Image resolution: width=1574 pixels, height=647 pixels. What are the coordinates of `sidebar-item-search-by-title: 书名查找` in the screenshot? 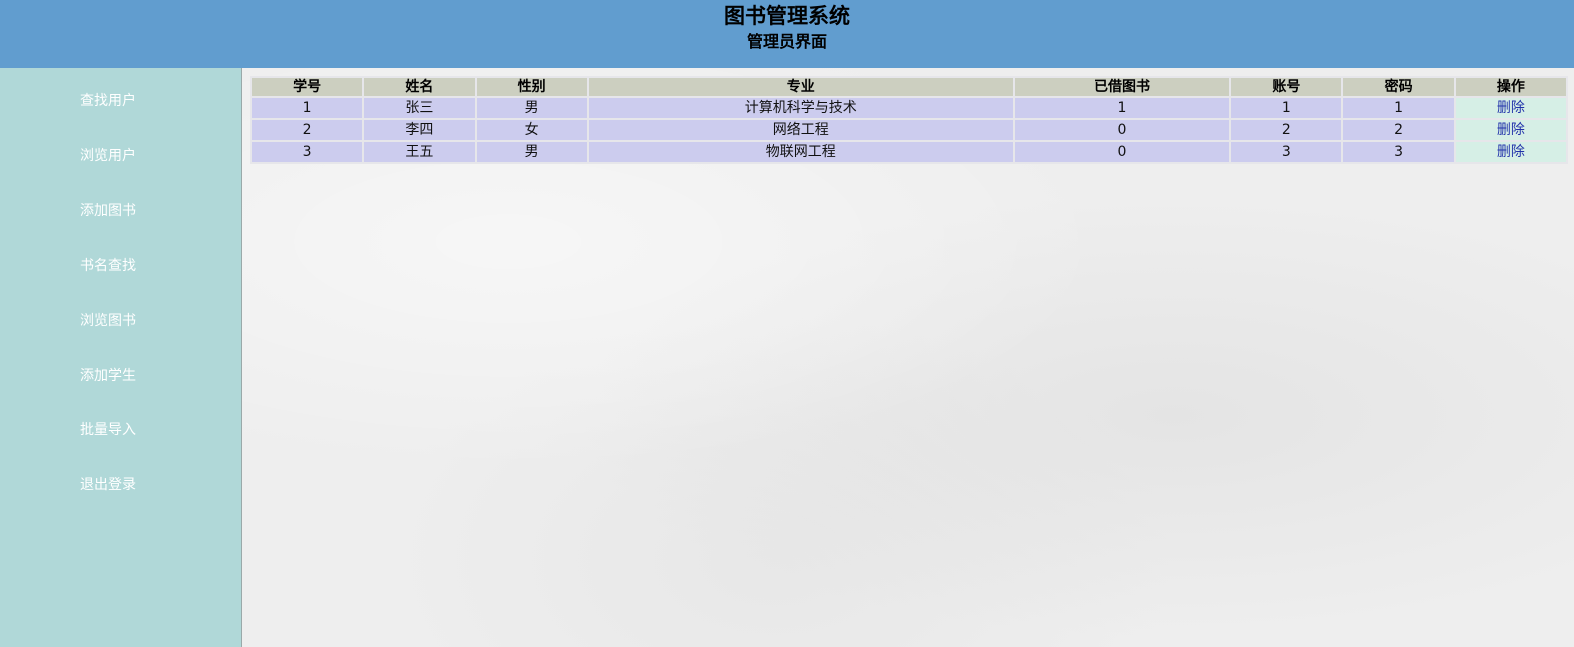 It's located at (108, 266).